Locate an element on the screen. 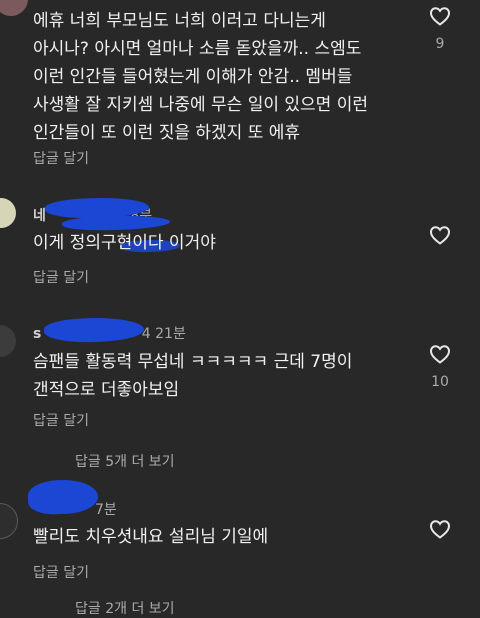  username: 네 is located at coordinates (39, 216).